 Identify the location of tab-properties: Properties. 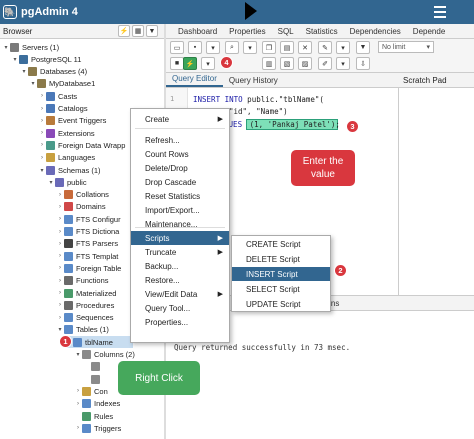
(247, 31).